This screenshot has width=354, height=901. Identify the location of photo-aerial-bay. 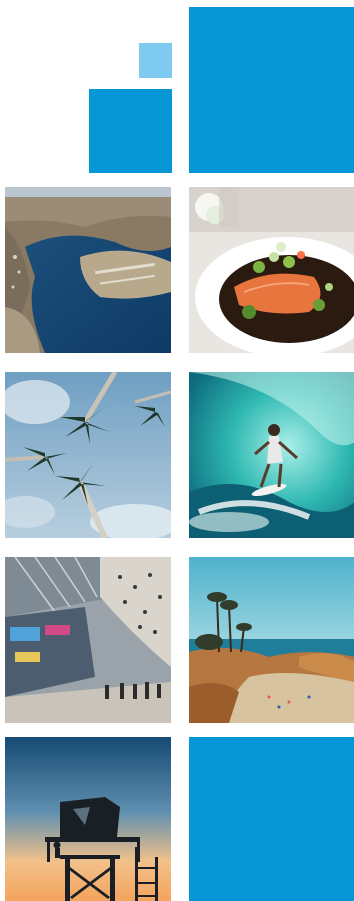
(88, 270).